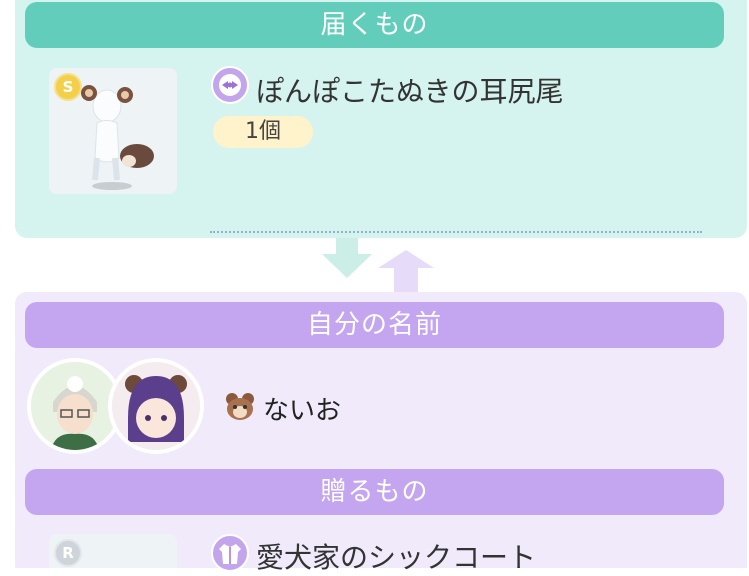 The height and width of the screenshot is (576, 749). I want to click on send-header: 贈るもの, so click(374, 492).